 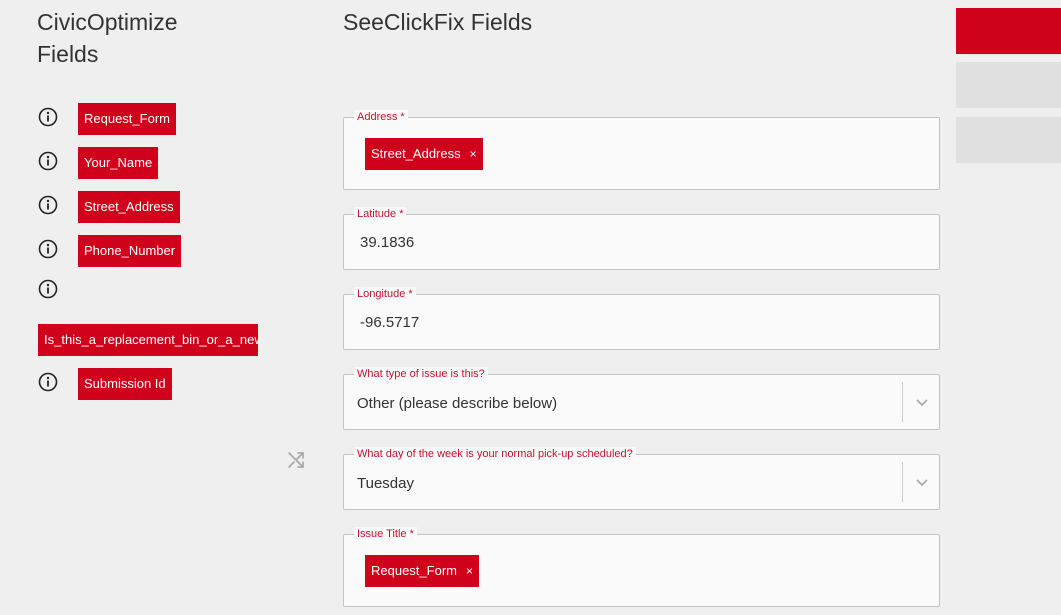 What do you see at coordinates (1008, 31) in the screenshot?
I see `primary-side-button` at bounding box center [1008, 31].